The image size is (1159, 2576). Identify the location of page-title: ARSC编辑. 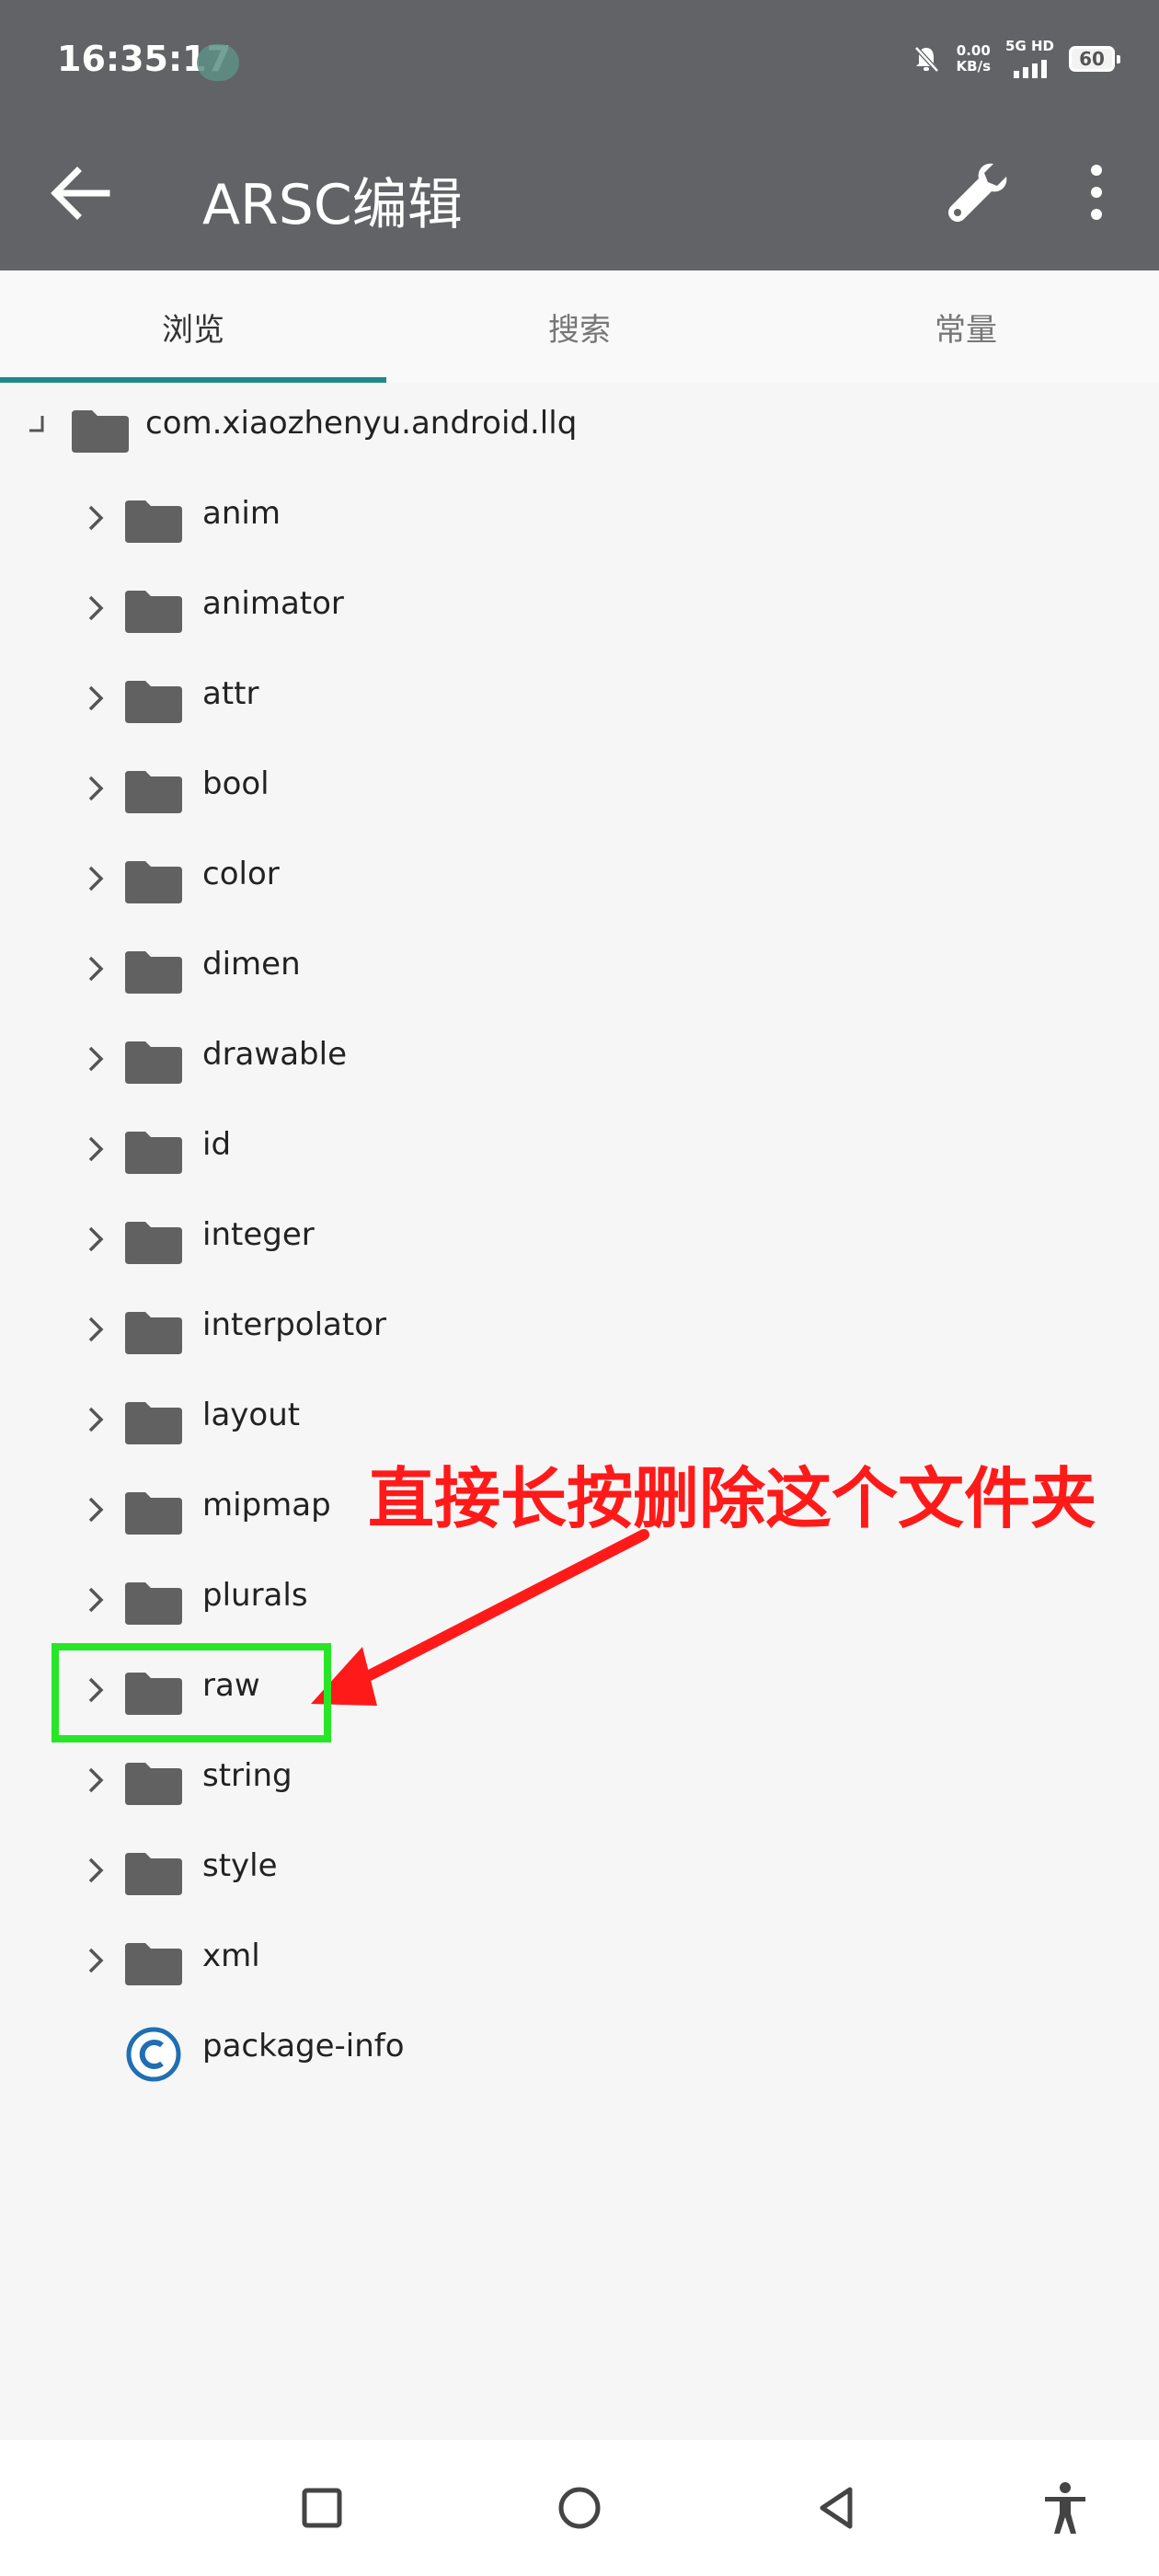
(332, 205).